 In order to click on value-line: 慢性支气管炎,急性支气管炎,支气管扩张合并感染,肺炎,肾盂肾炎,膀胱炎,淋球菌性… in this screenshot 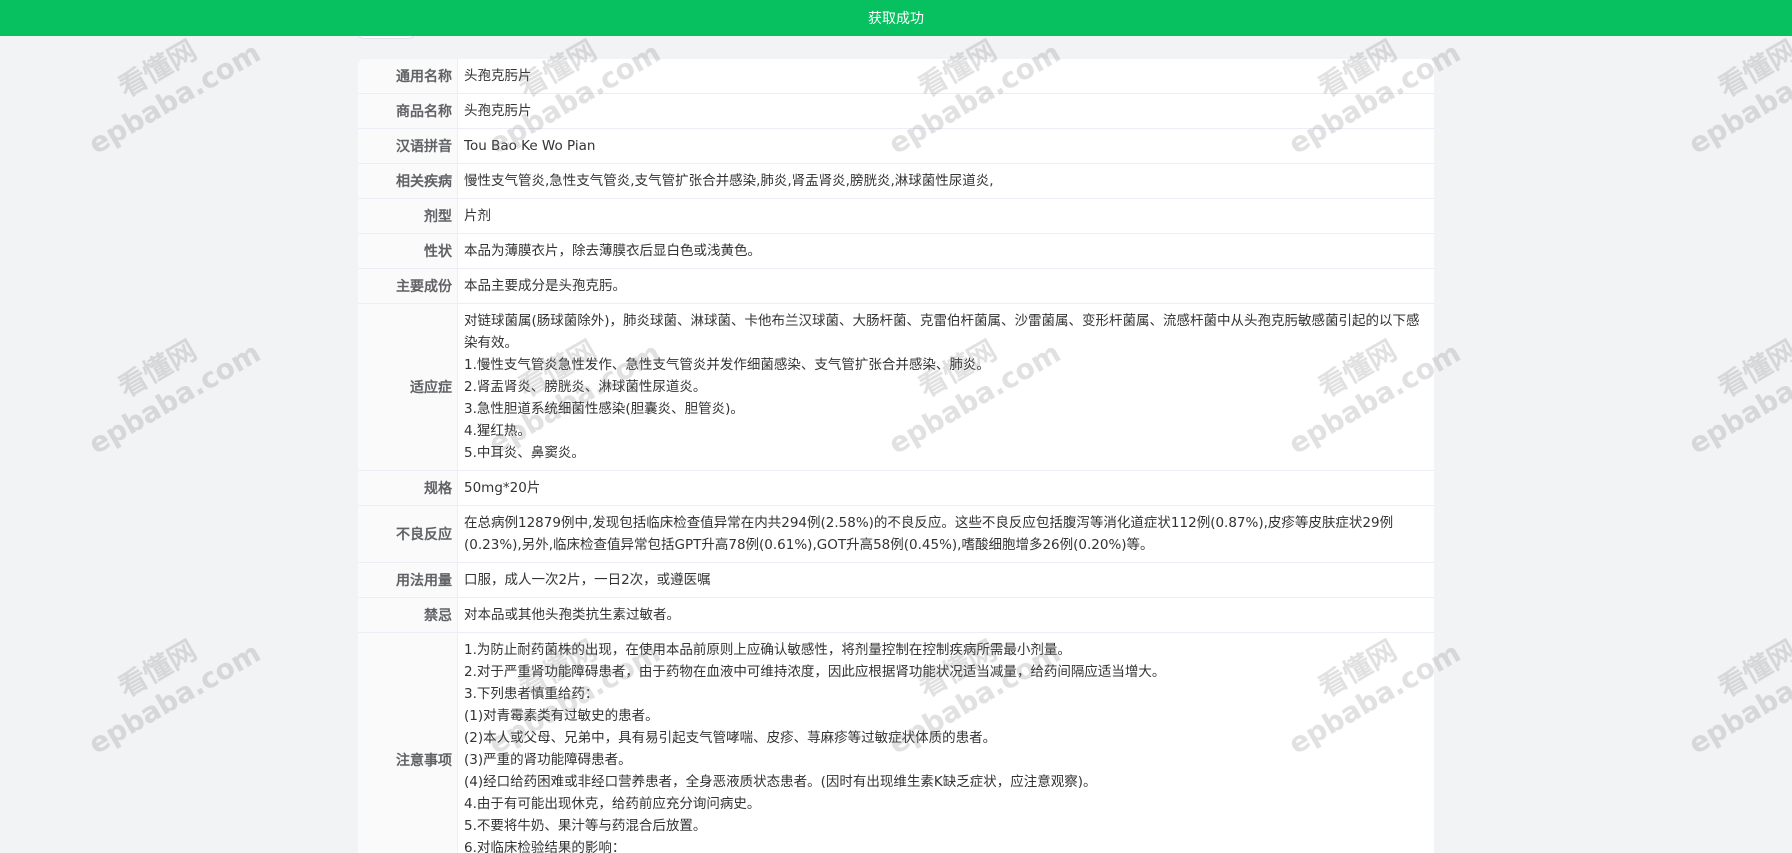, I will do `click(729, 181)`.